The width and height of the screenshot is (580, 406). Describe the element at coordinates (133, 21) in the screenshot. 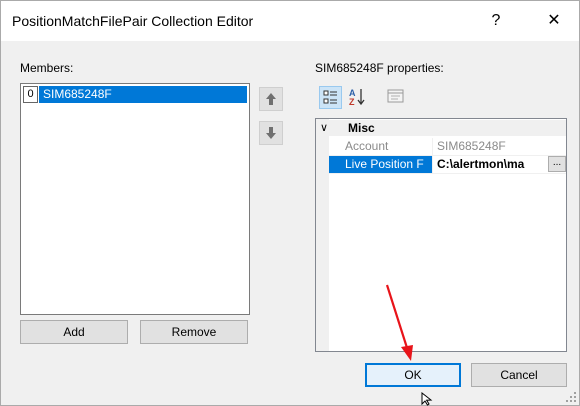

I see `window-title: PositionMatchFilePair Collection Editor` at that location.